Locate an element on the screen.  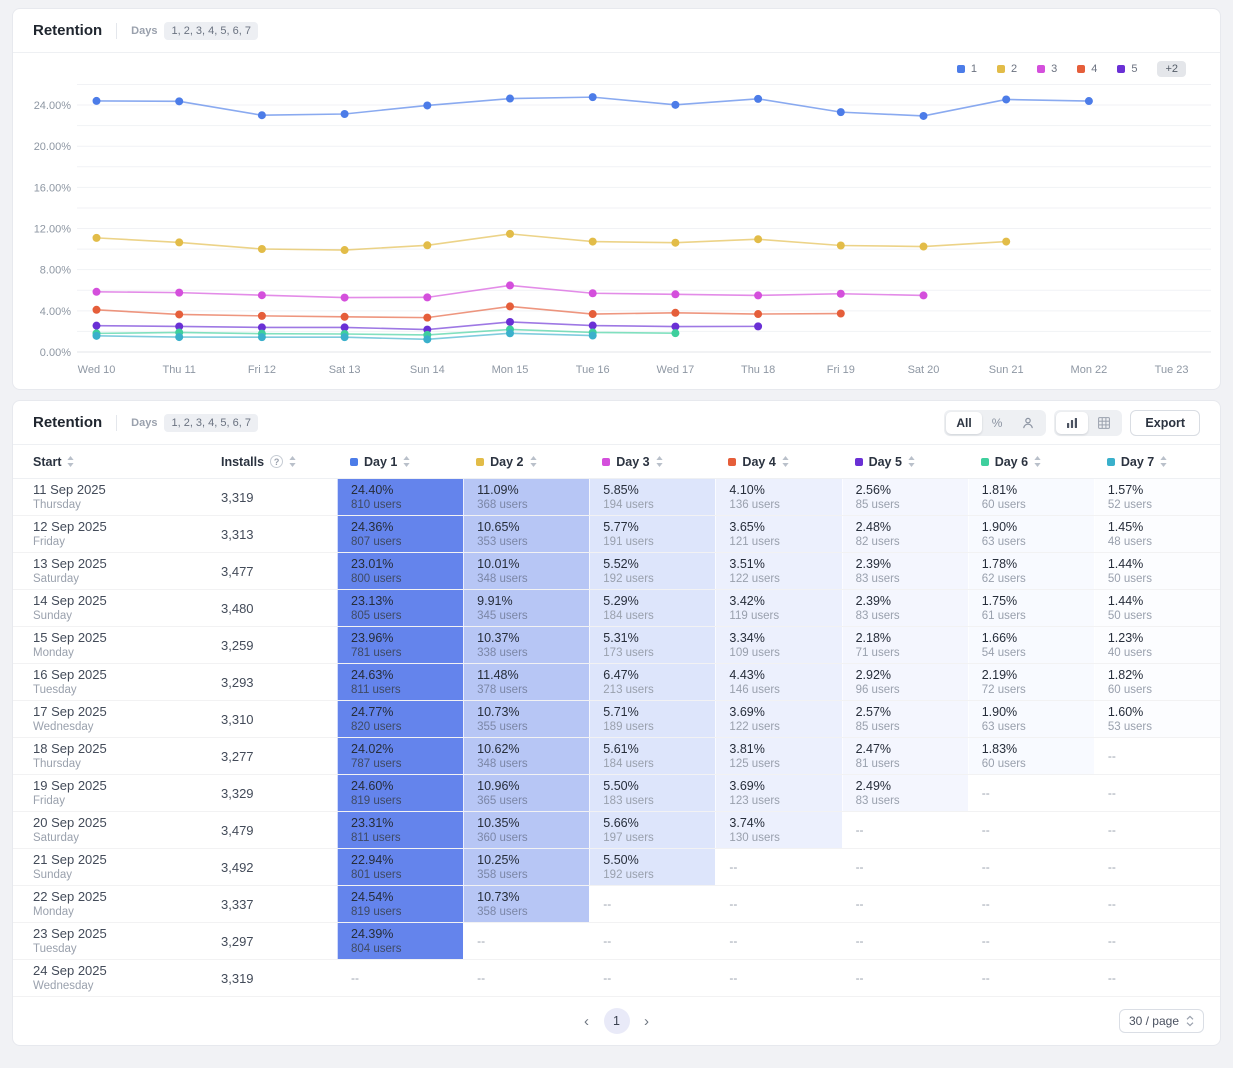
retention-percent: 5.66% is located at coordinates (621, 823).